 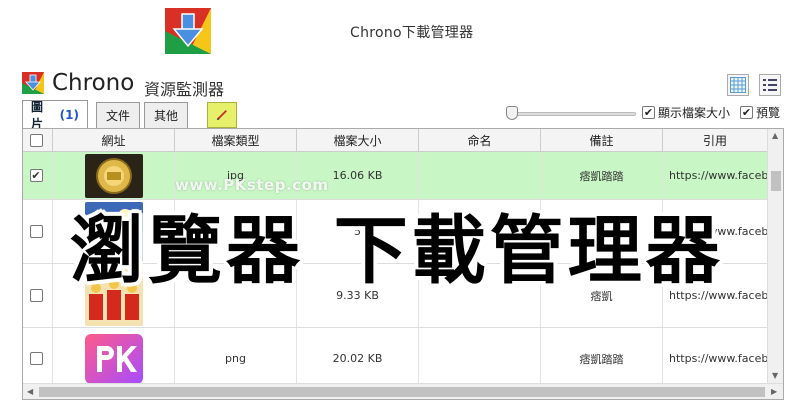 I want to click on pencil-icon, so click(x=221, y=115).